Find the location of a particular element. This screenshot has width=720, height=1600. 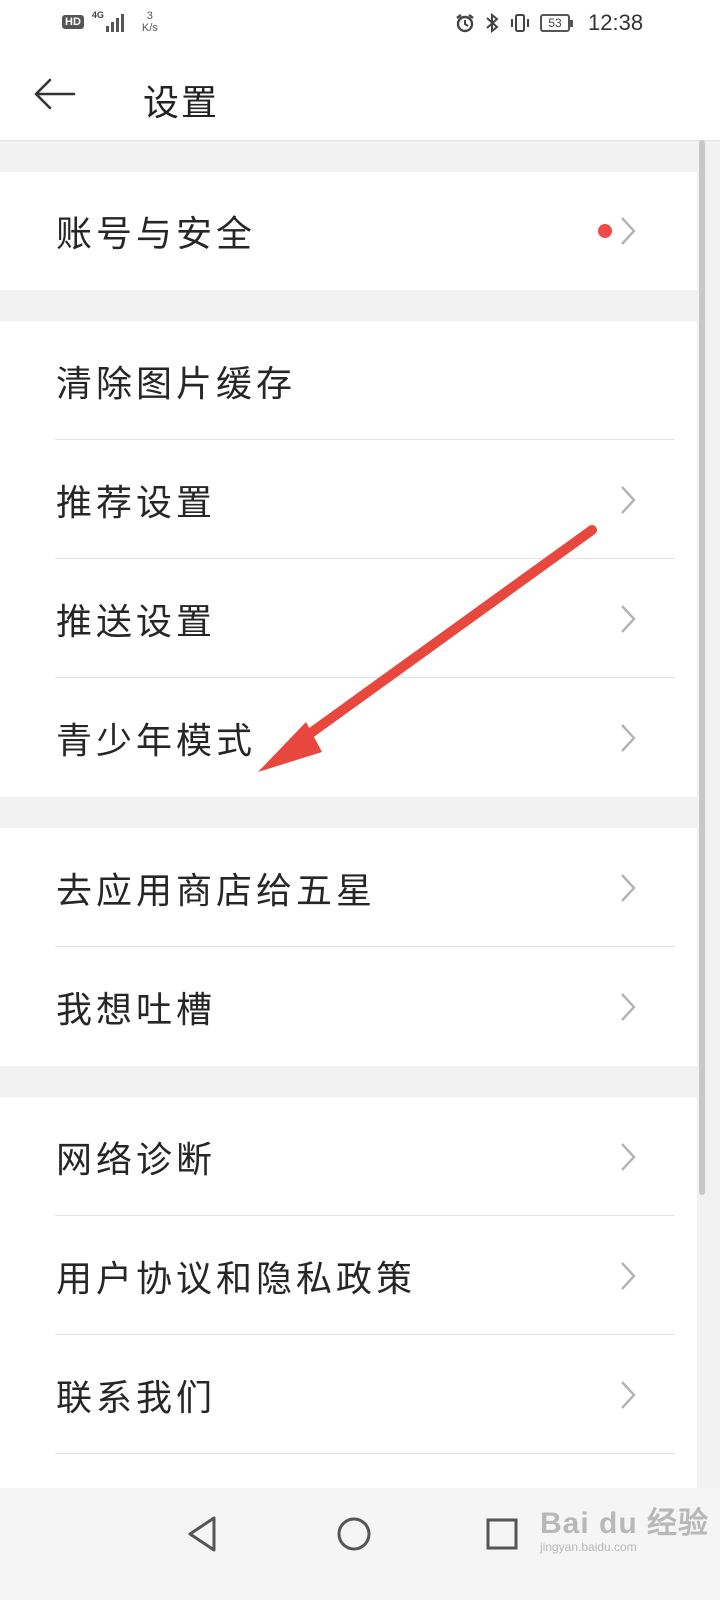

settings-item-clear-cache: 清除图片缓存 is located at coordinates (348, 380).